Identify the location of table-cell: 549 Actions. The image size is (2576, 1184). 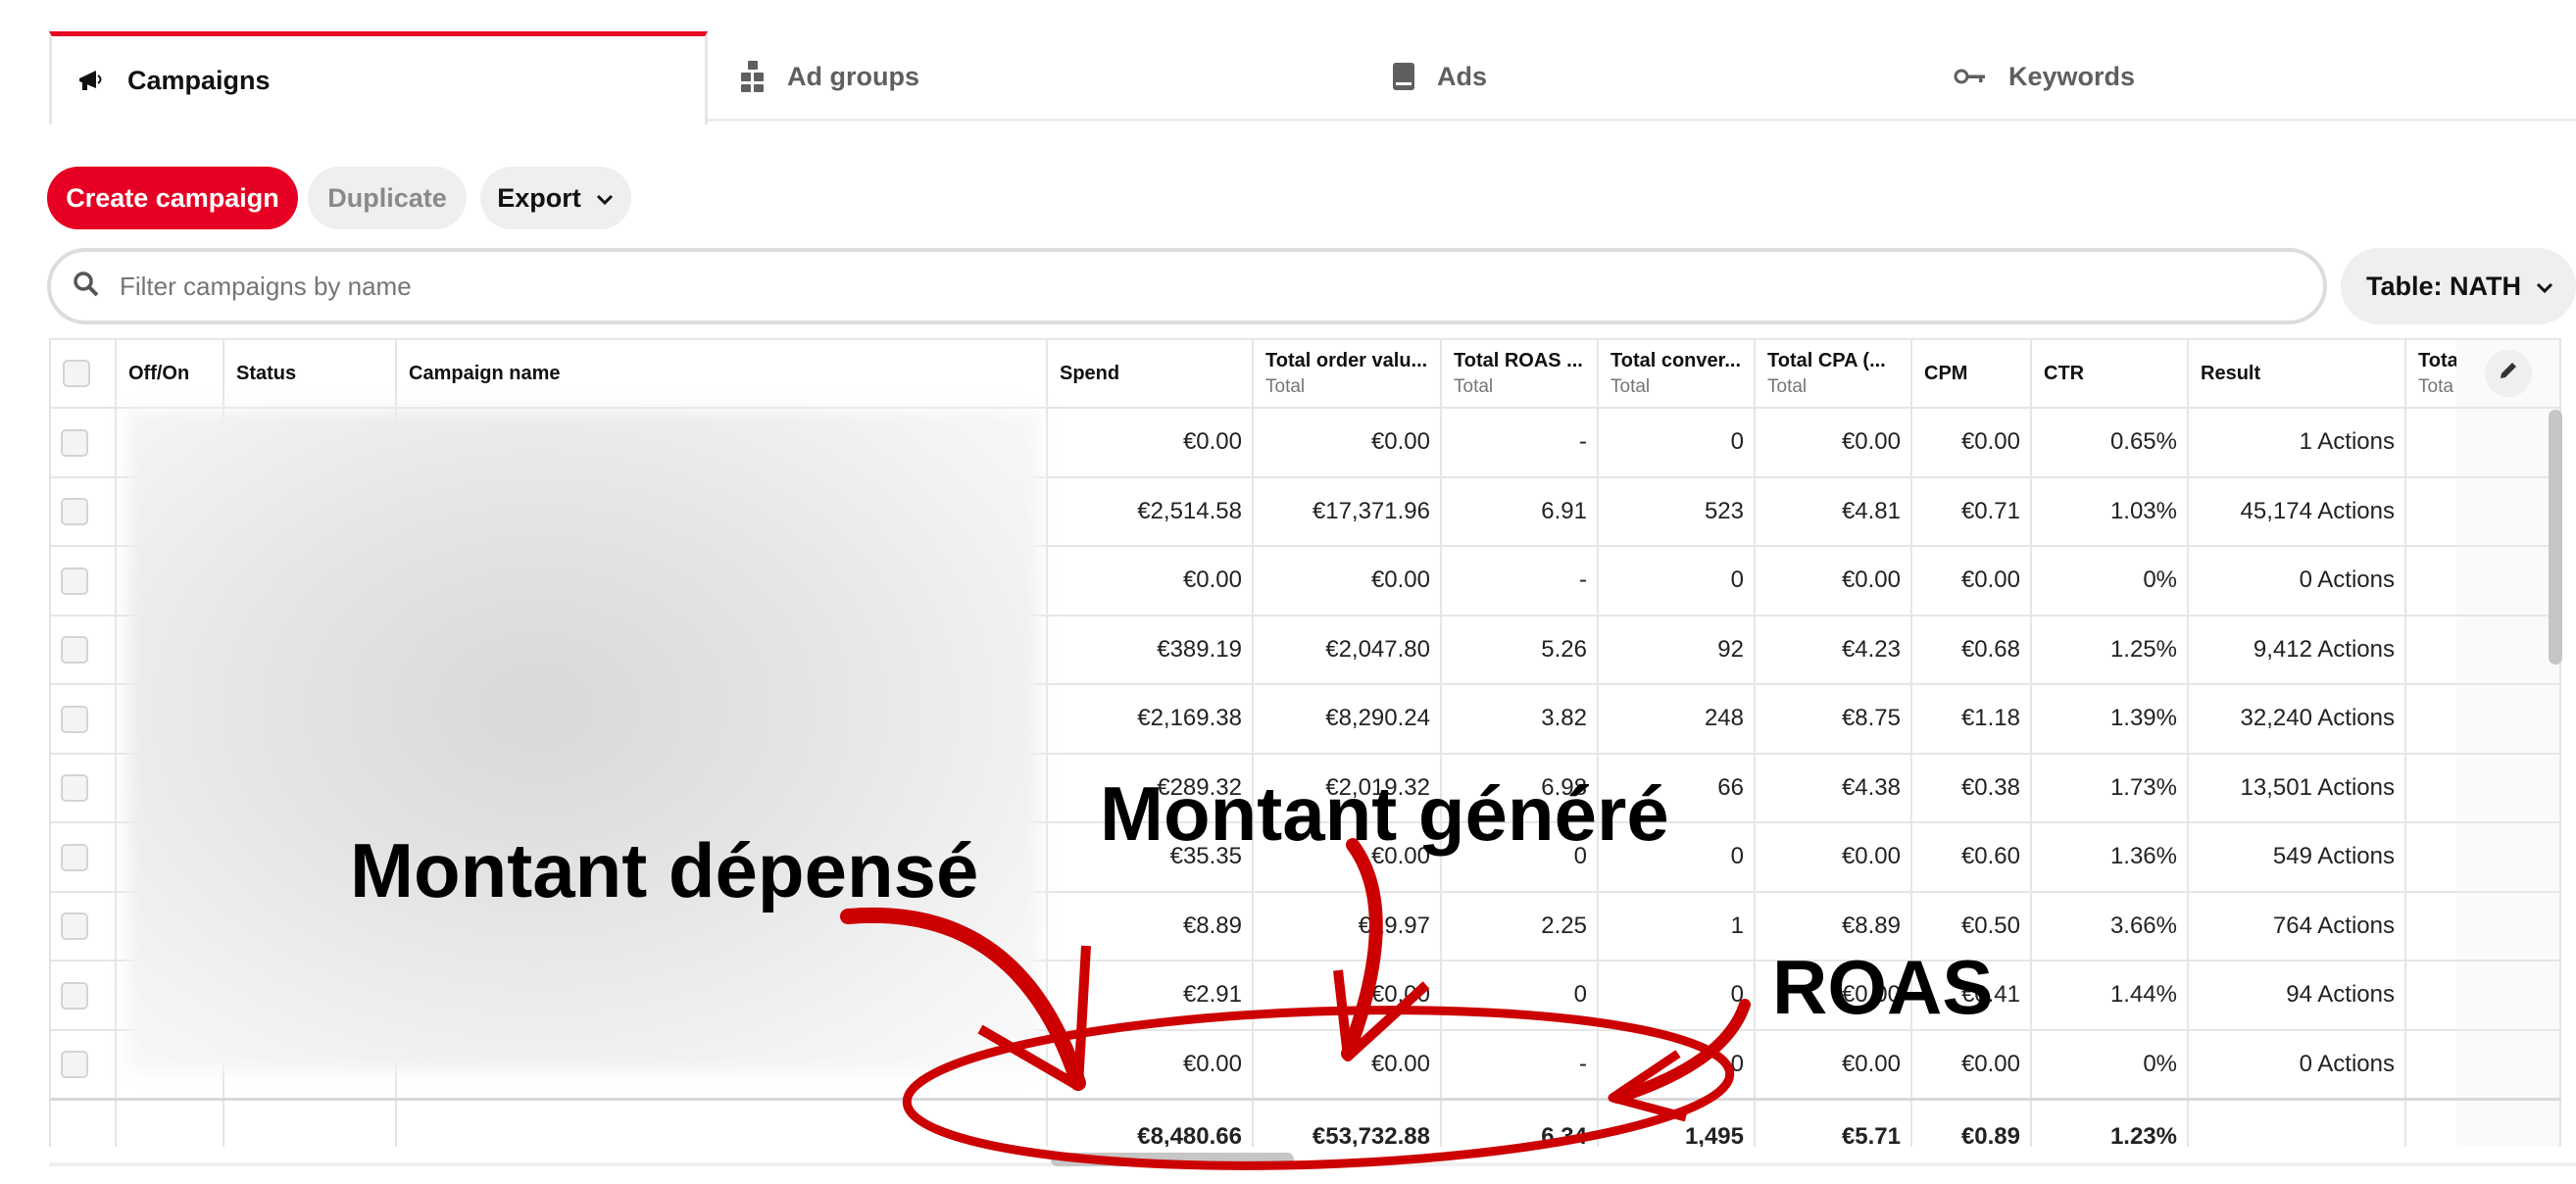
(2297, 857).